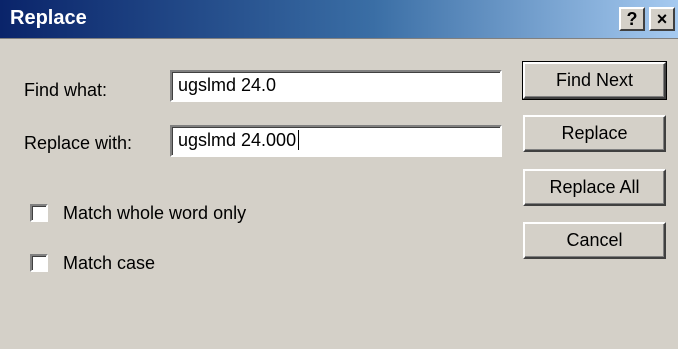 The image size is (678, 349). What do you see at coordinates (237, 140) in the screenshot?
I see `replace-with-value: ugslmd 24.000` at bounding box center [237, 140].